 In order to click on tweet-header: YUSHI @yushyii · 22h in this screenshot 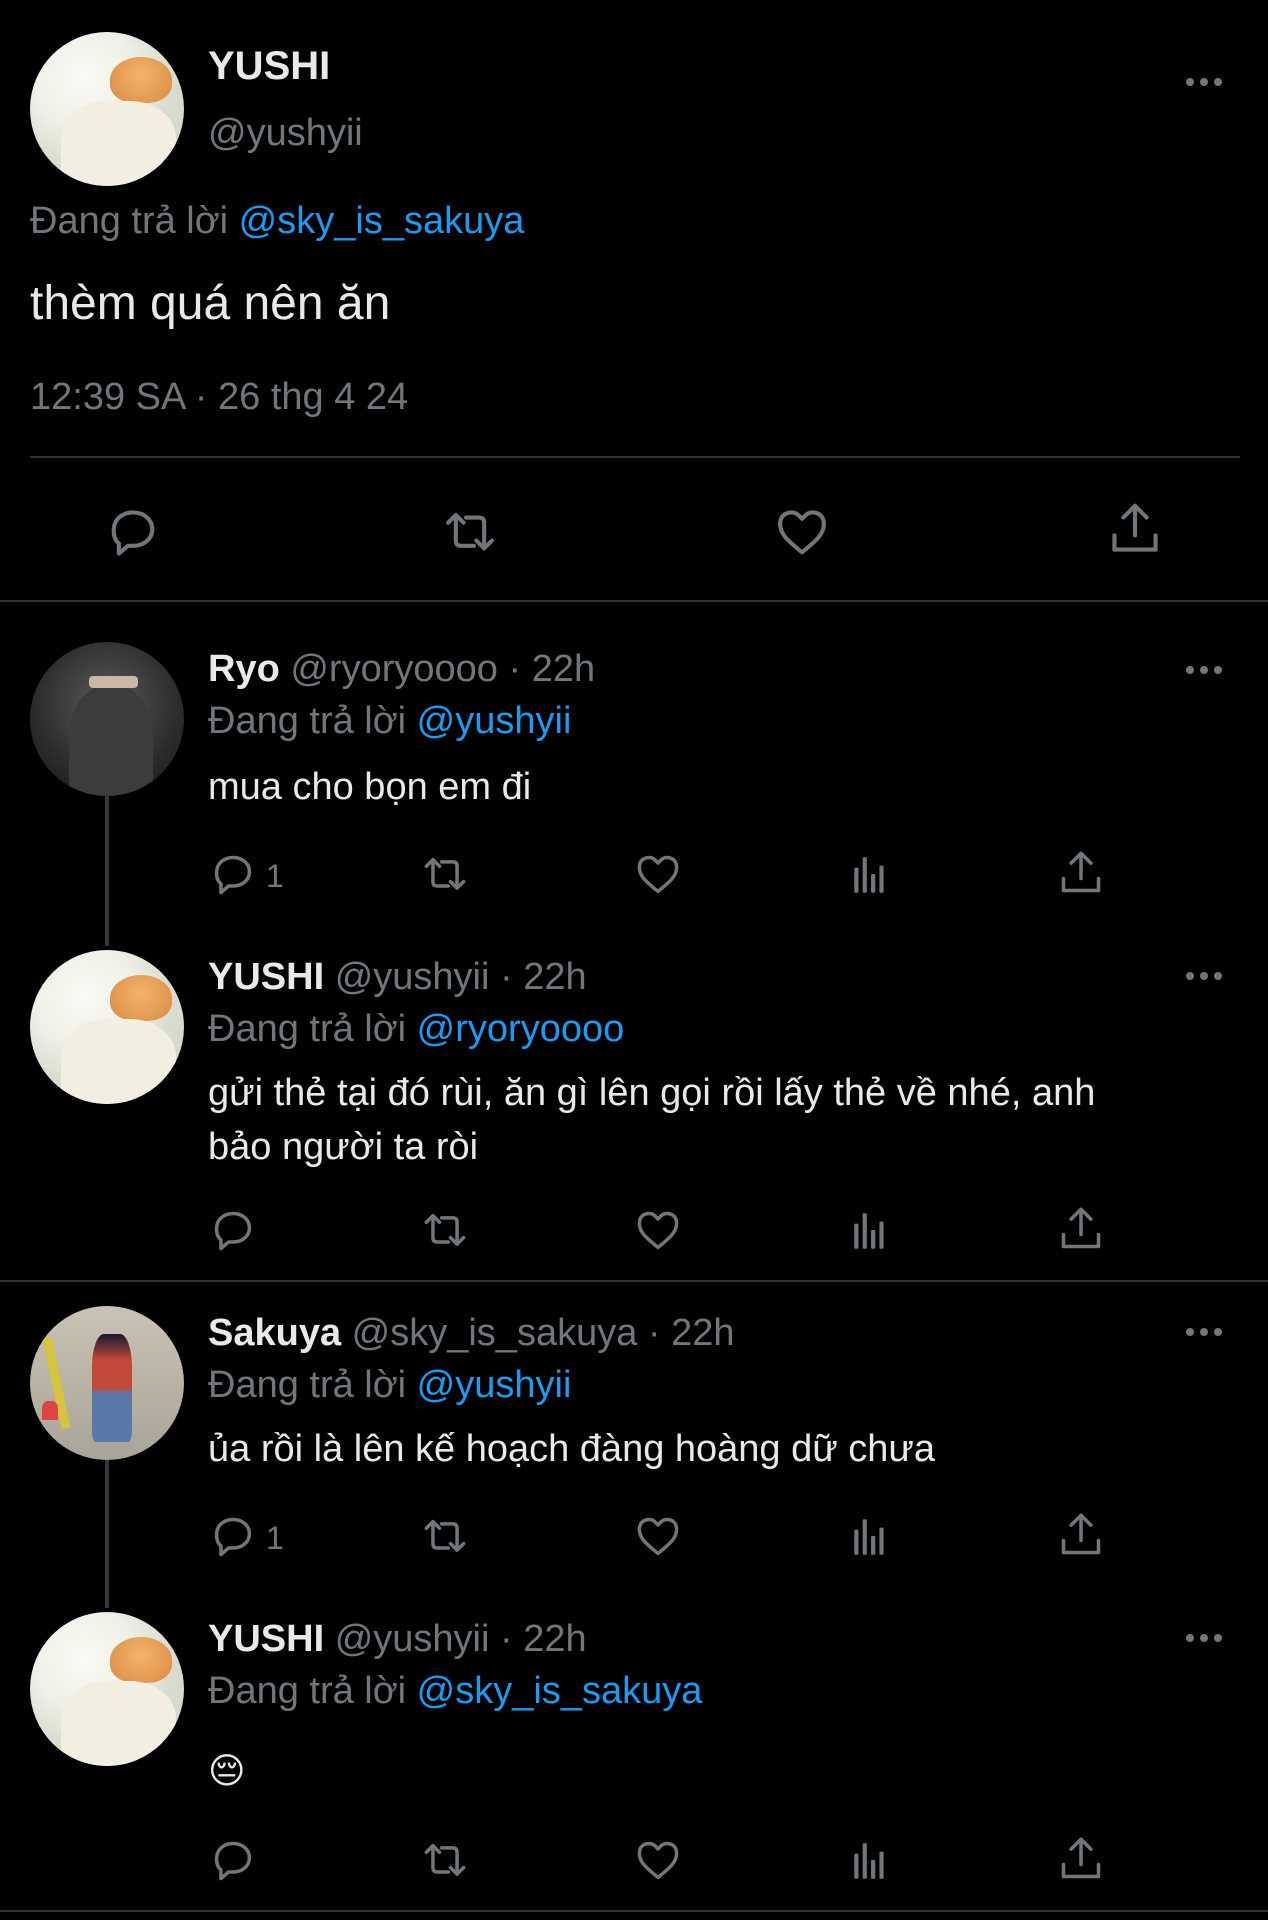, I will do `click(397, 1639)`.